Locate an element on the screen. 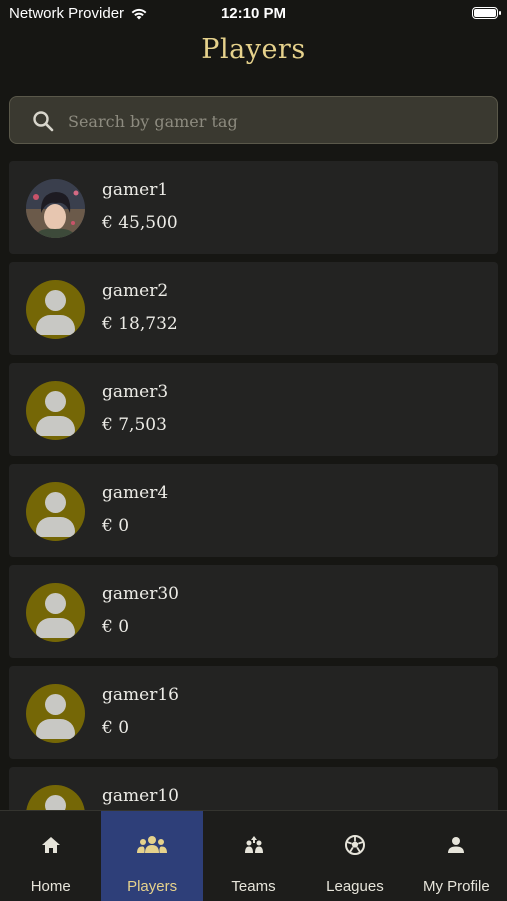 The width and height of the screenshot is (507, 901). player-row-gamer2: gamer2 € 18,732 is located at coordinates (253, 308).